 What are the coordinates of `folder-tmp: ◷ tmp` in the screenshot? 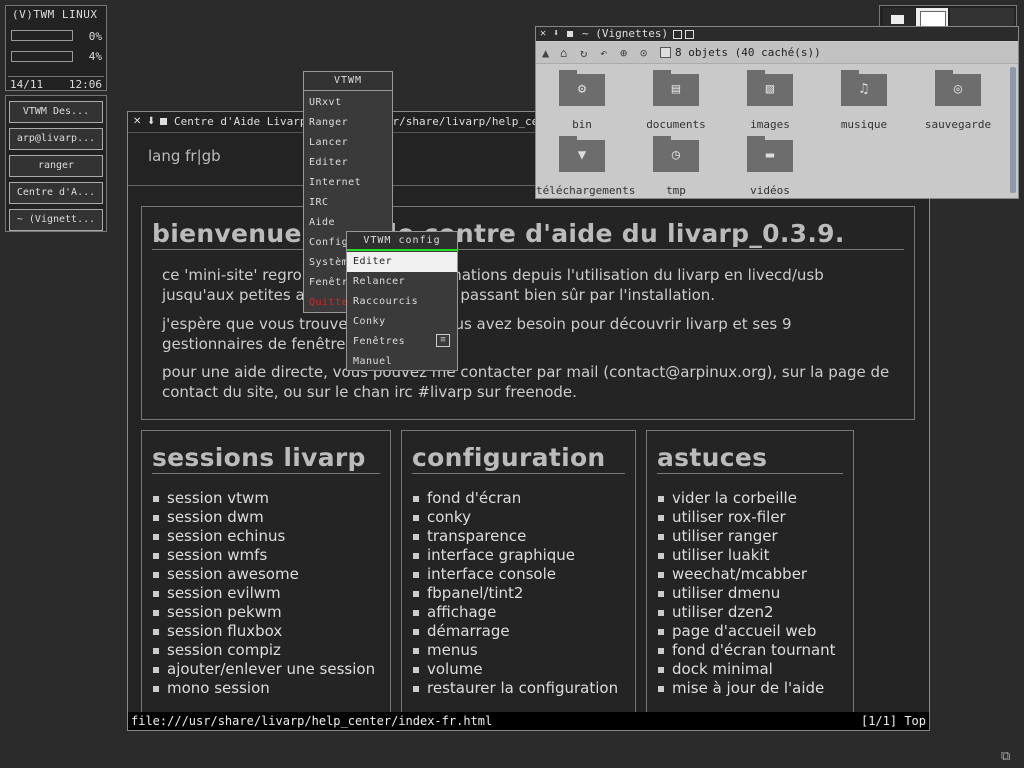 It's located at (676, 166).